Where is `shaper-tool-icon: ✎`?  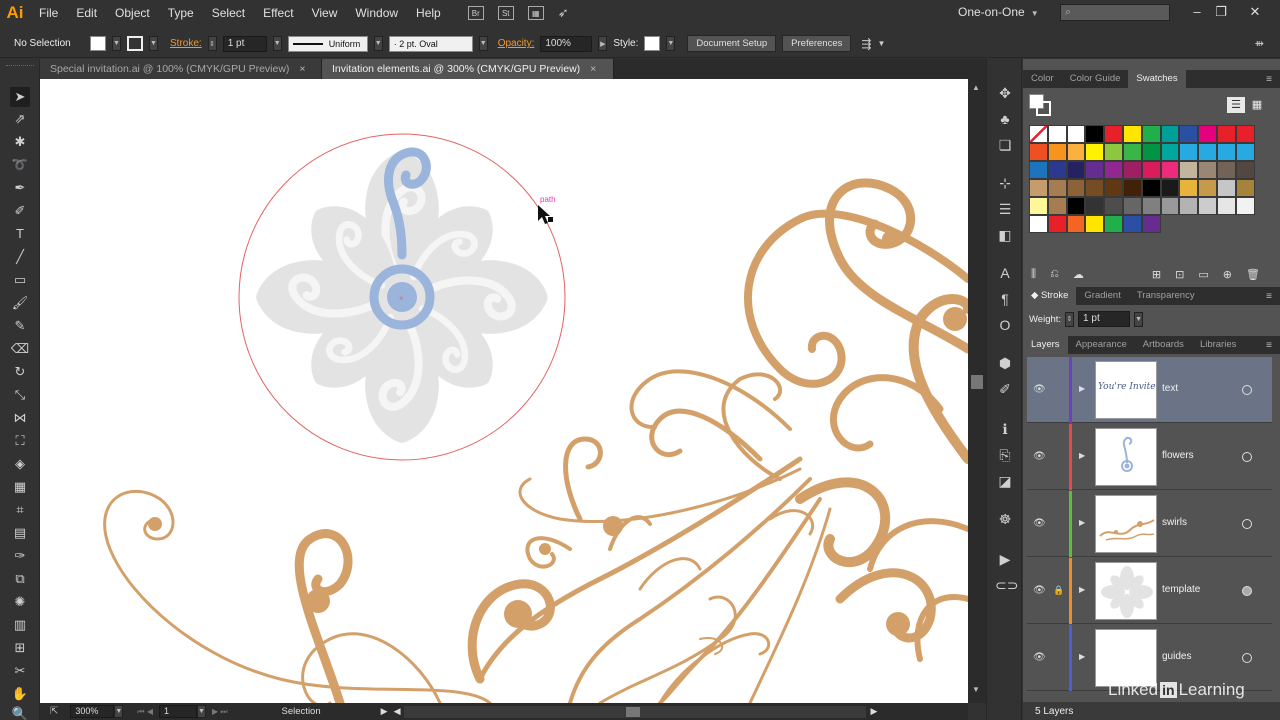 shaper-tool-icon: ✎ is located at coordinates (20, 326).